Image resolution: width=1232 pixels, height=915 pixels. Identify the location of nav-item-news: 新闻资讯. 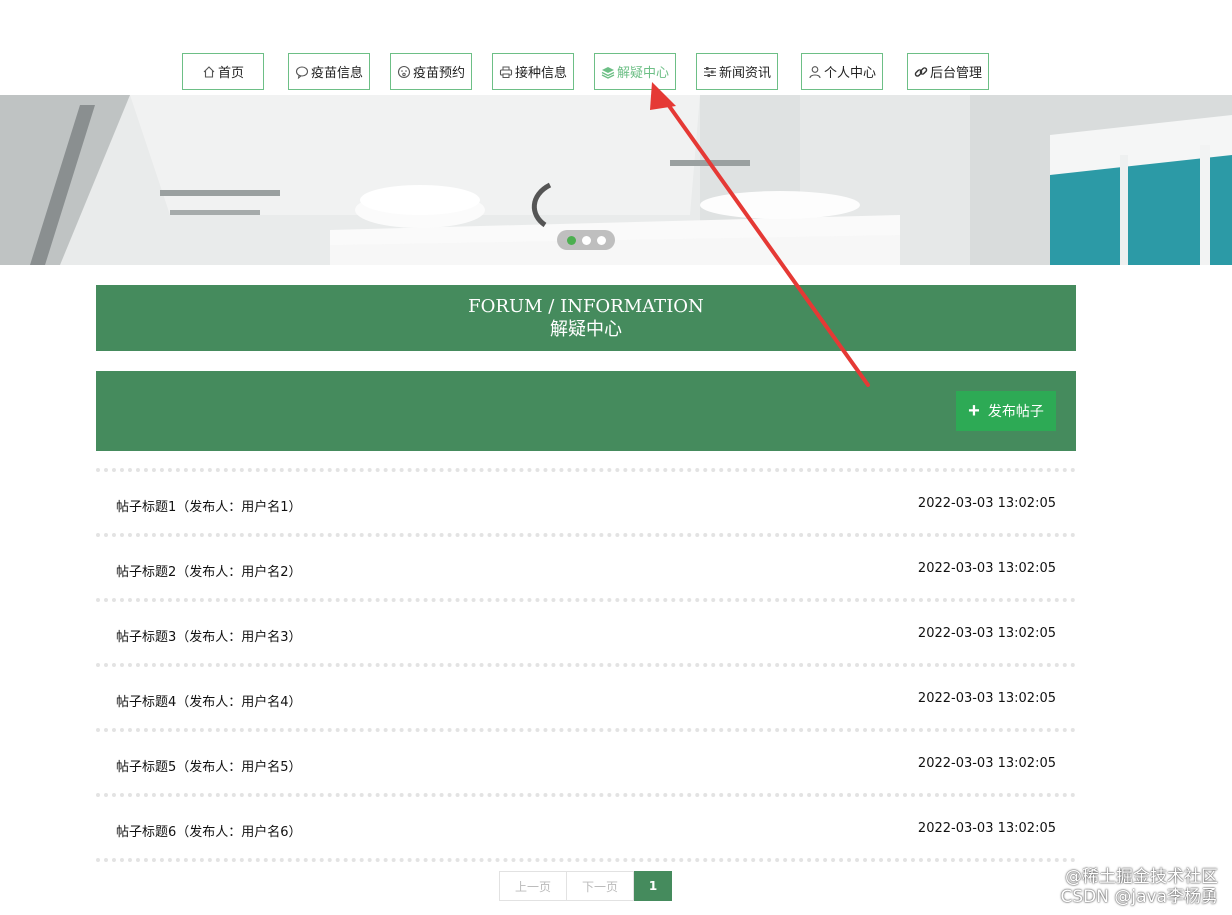
(737, 71).